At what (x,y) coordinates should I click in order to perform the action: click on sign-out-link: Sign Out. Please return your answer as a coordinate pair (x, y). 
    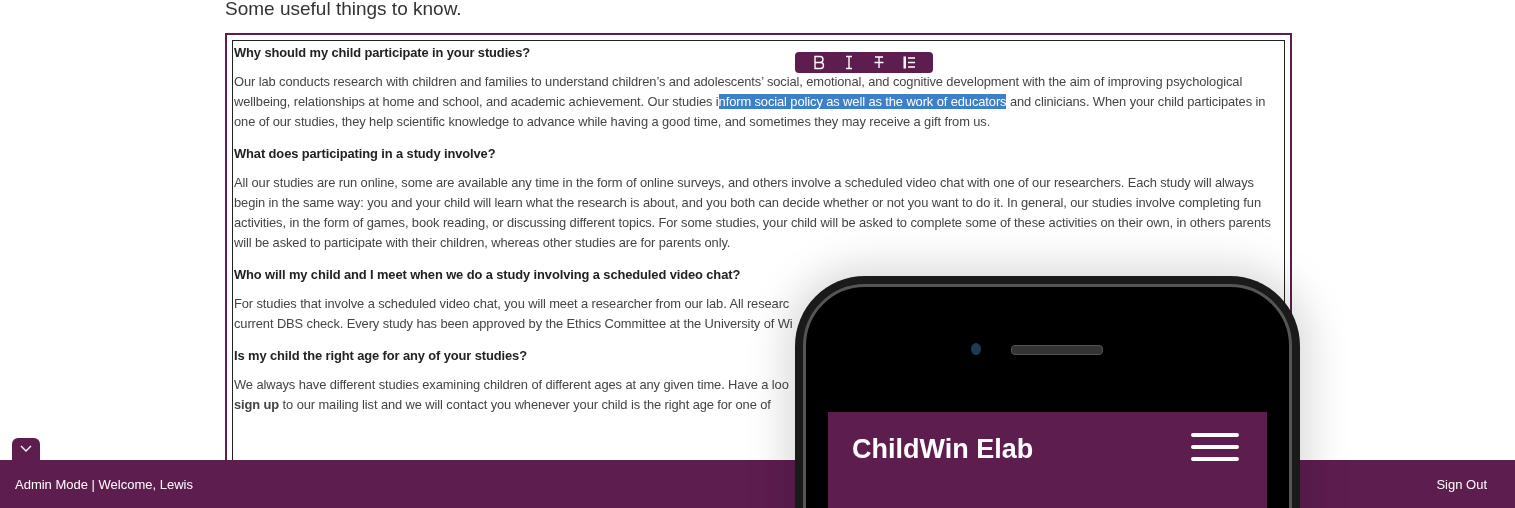
    Looking at the image, I should click on (1461, 484).